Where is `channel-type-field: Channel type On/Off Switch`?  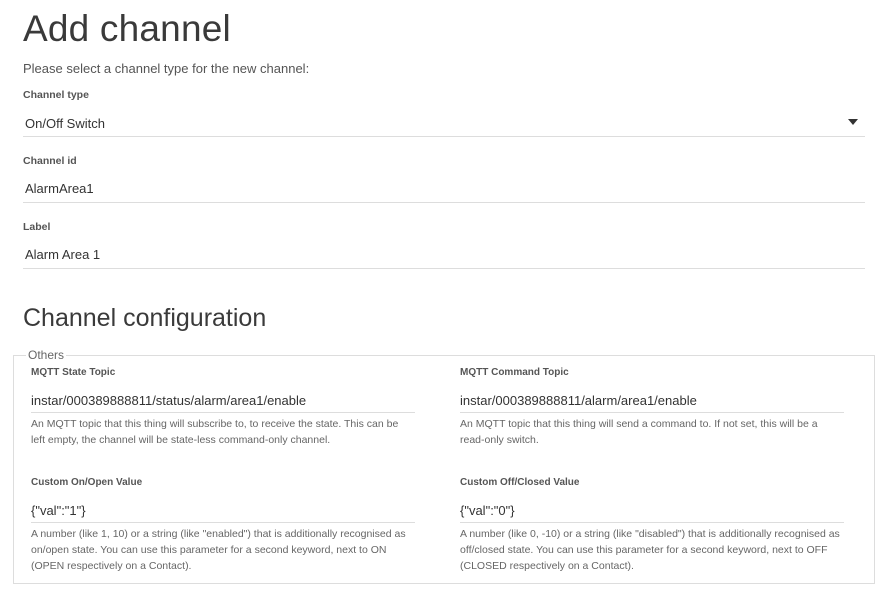
channel-type-field: Channel type On/Off Switch is located at coordinates (444, 113).